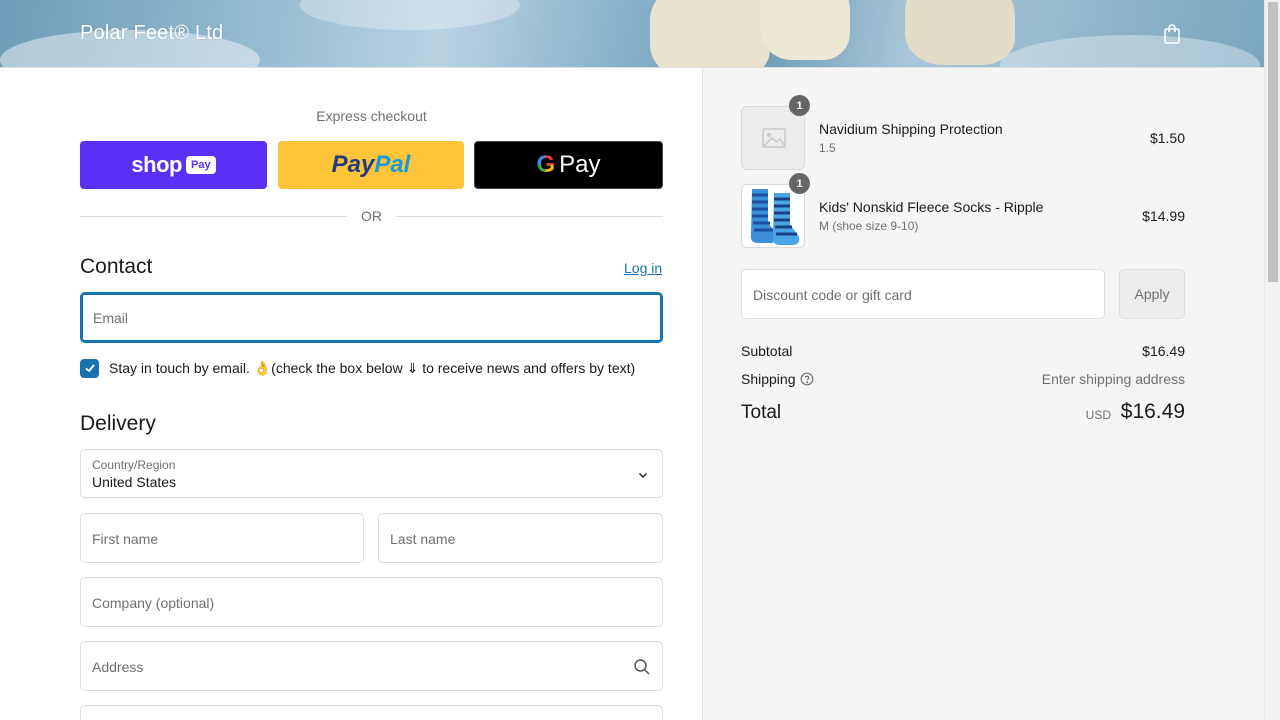 The image size is (1280, 720). What do you see at coordinates (1272, 360) in the screenshot?
I see `page-scrollbar` at bounding box center [1272, 360].